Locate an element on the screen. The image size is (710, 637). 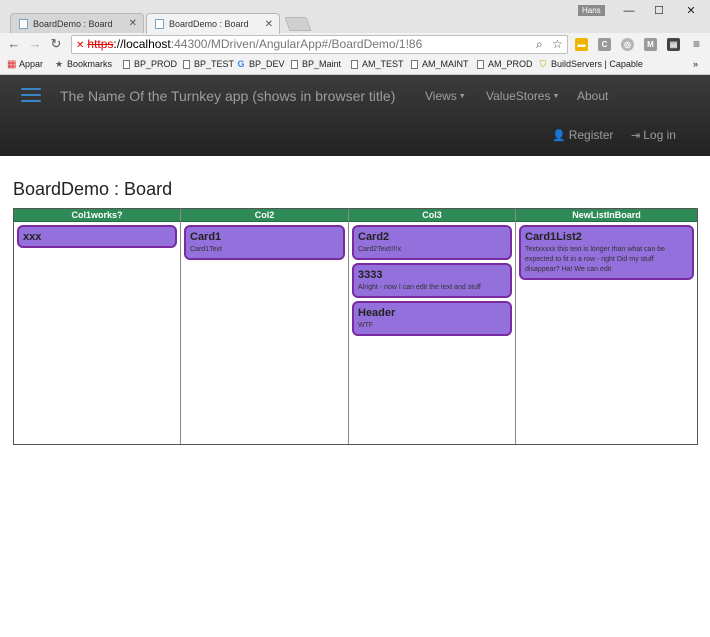
card-title: Header is located at coordinates (377, 313).